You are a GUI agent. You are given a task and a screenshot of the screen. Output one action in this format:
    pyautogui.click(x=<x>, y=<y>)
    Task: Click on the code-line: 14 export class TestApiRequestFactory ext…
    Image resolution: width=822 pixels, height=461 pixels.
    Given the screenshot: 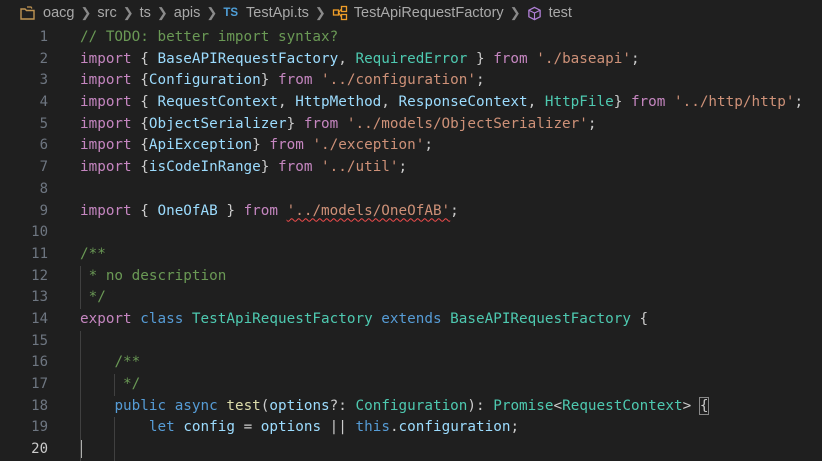 What is the action you would take?
    pyautogui.click(x=411, y=320)
    